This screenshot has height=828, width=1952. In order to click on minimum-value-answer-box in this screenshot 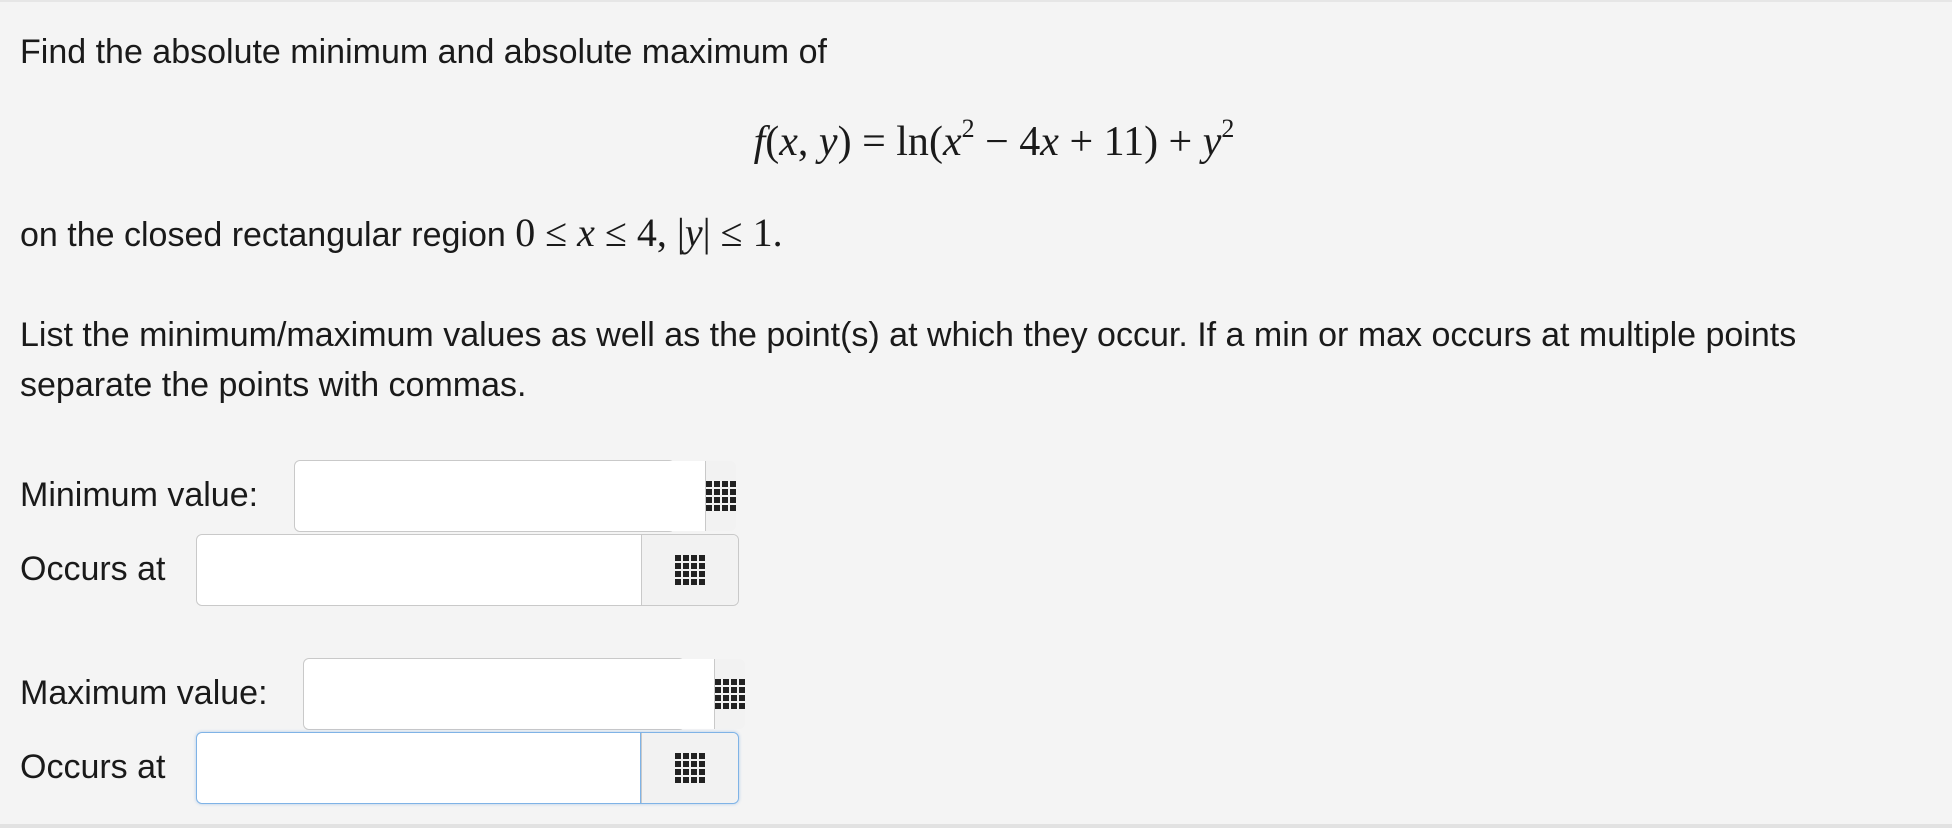, I will do `click(515, 496)`.